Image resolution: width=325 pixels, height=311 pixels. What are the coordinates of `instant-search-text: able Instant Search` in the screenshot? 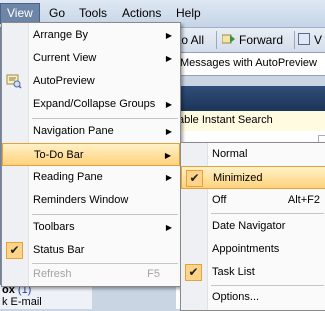 It's located at (225, 120).